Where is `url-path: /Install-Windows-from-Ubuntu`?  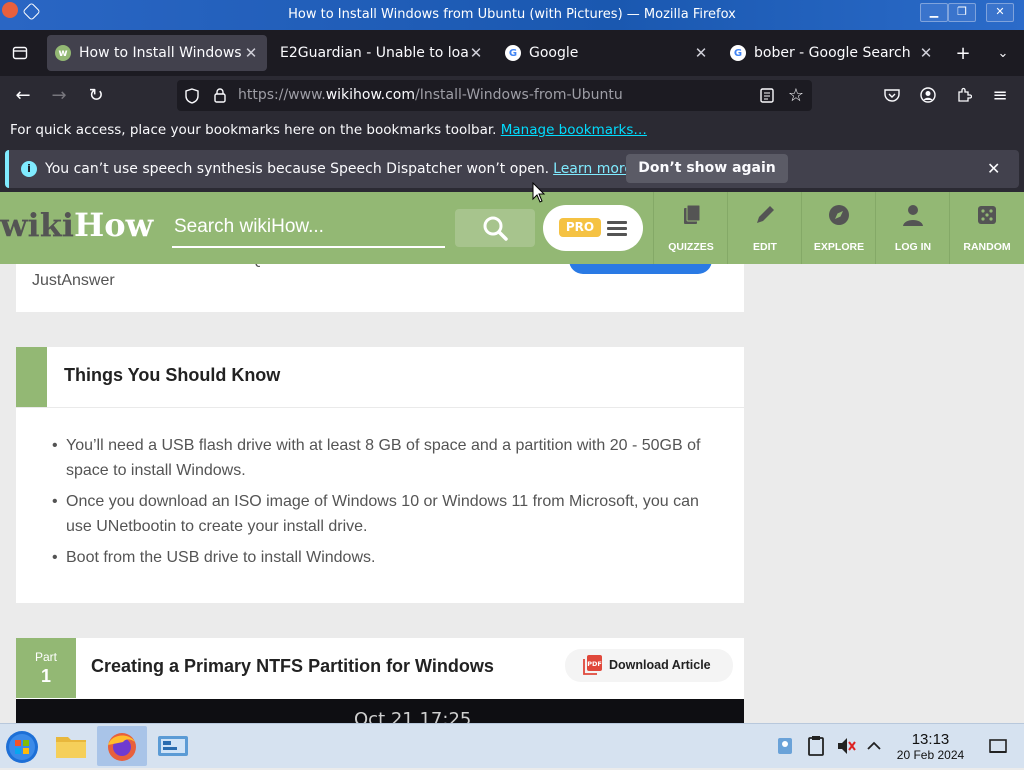 url-path: /Install-Windows-from-Ubuntu is located at coordinates (519, 95).